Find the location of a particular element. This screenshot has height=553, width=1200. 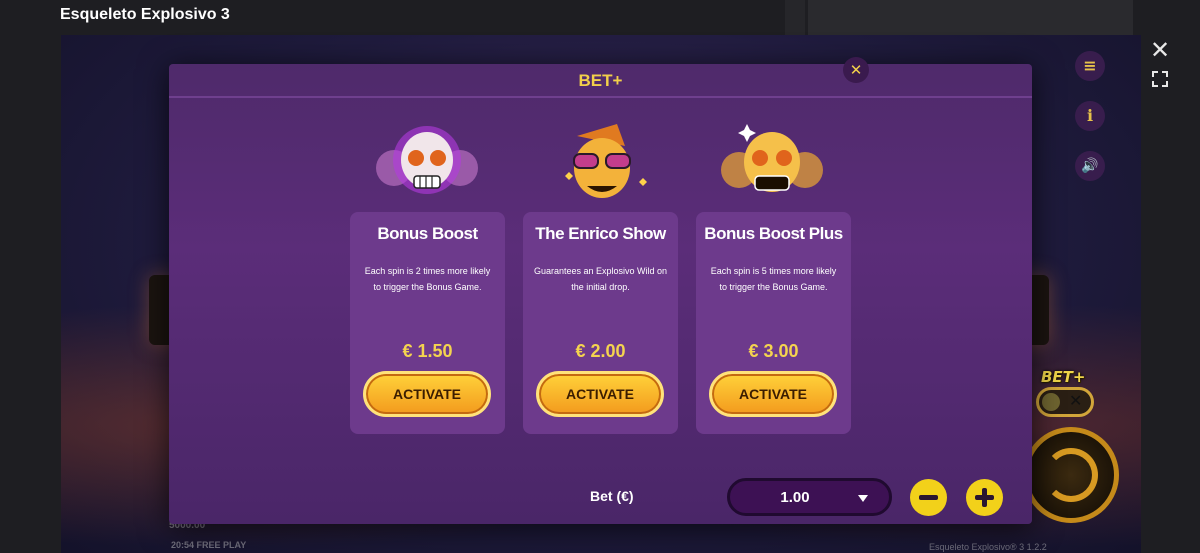

minus-button is located at coordinates (928, 497).